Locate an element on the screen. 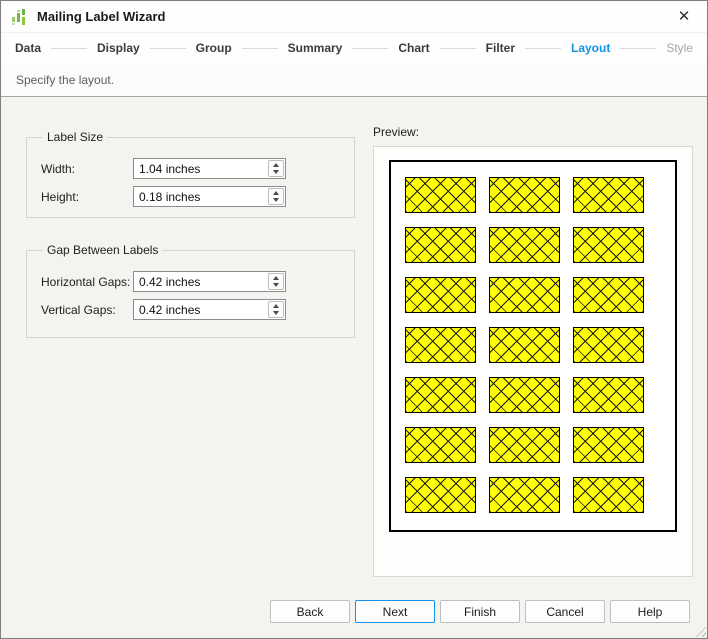 This screenshot has width=708, height=639. width-row: Width: is located at coordinates (191, 168).